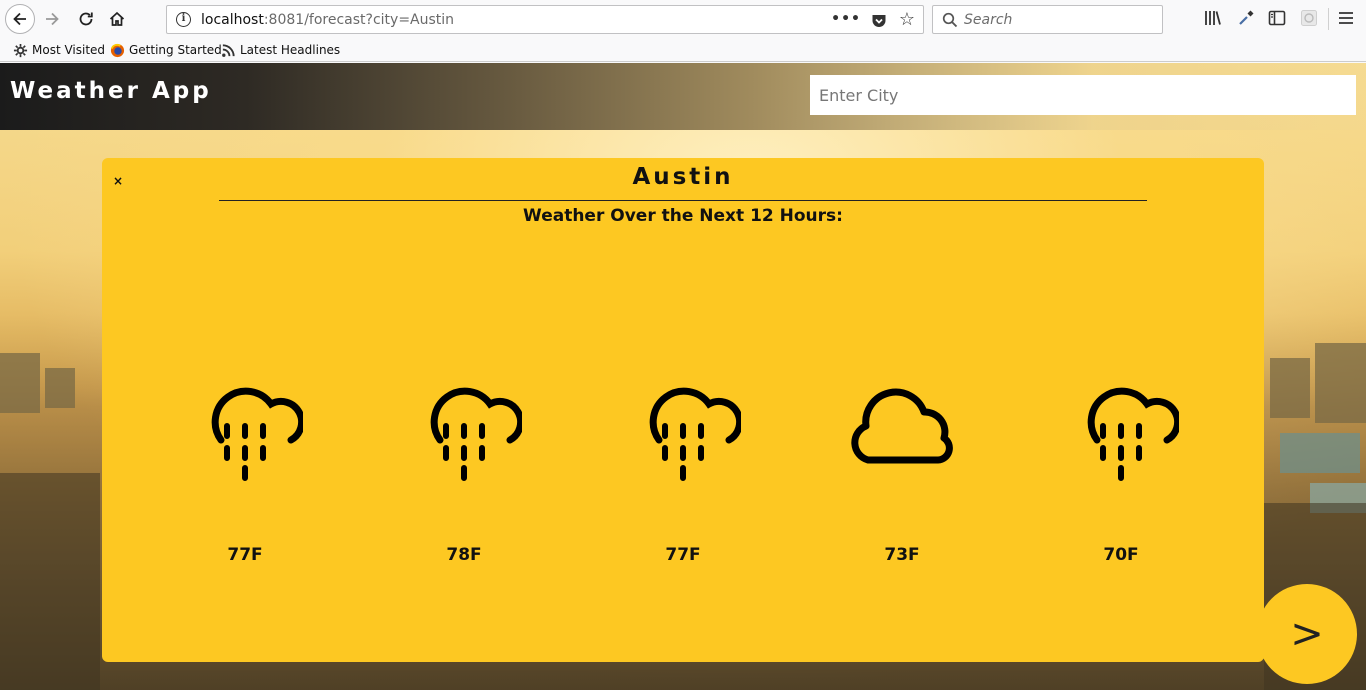  I want to click on gear-icon, so click(20, 50).